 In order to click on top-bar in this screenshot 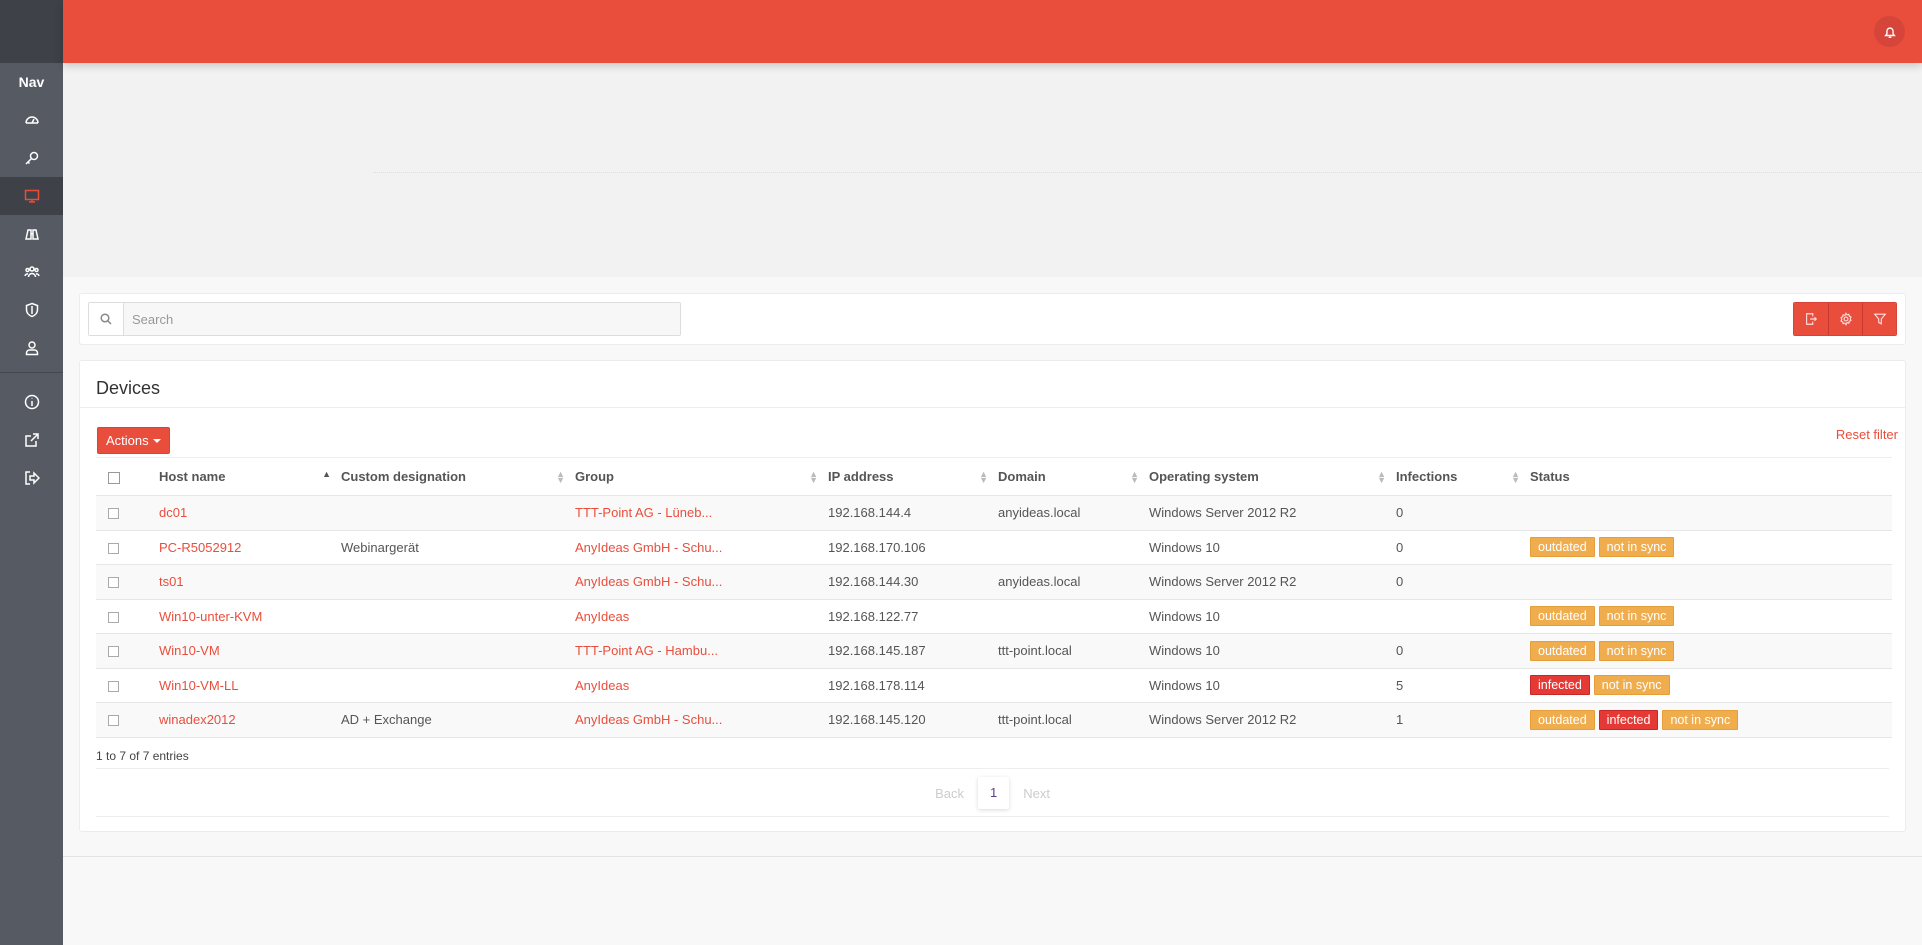, I will do `click(992, 31)`.